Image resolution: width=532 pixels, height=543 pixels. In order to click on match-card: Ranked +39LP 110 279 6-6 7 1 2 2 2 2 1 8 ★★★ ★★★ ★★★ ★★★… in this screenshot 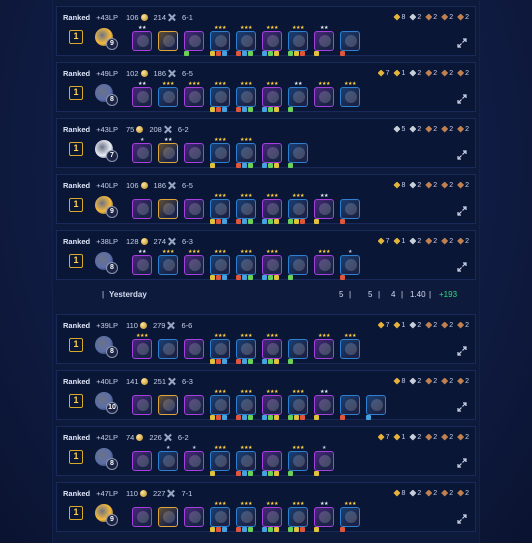, I will do `click(266, 339)`.